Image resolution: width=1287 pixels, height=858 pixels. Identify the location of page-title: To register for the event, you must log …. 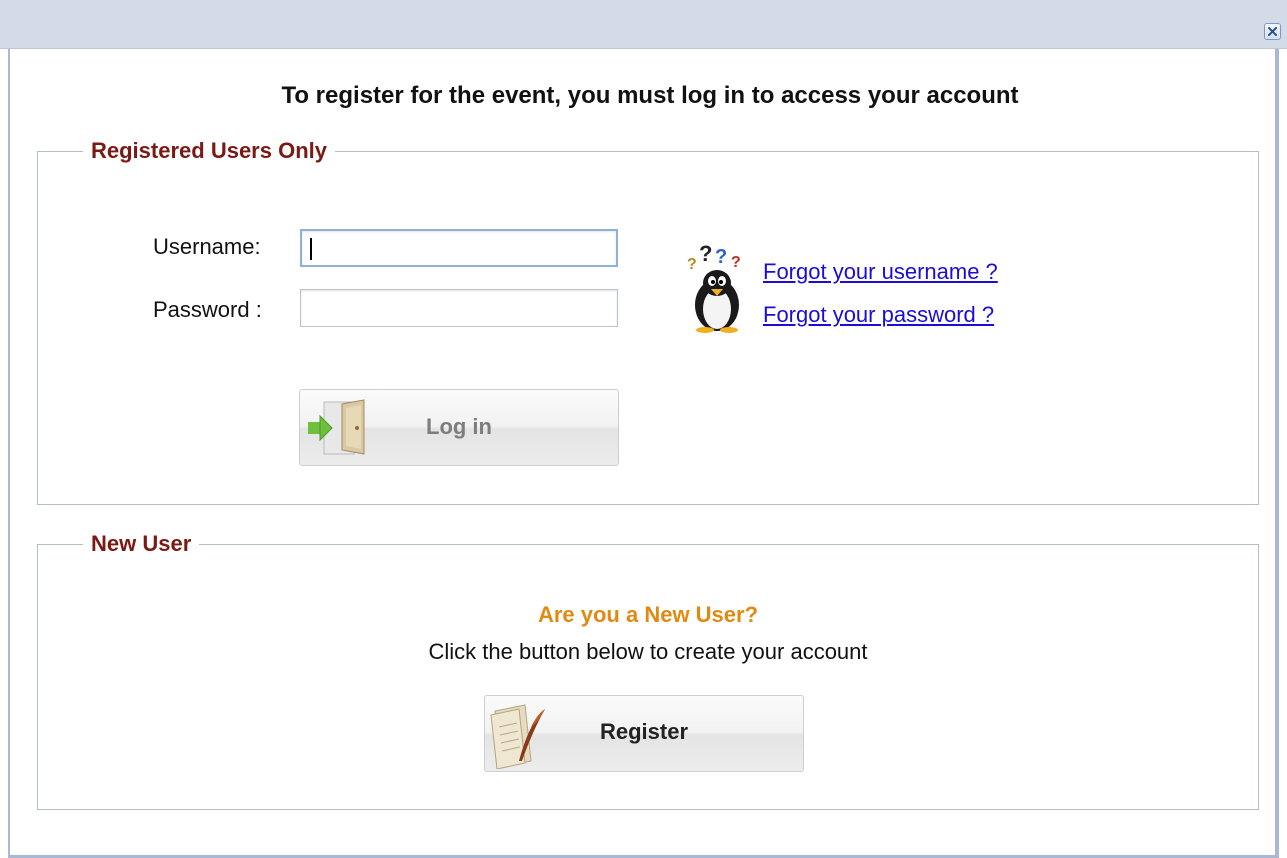
(650, 95).